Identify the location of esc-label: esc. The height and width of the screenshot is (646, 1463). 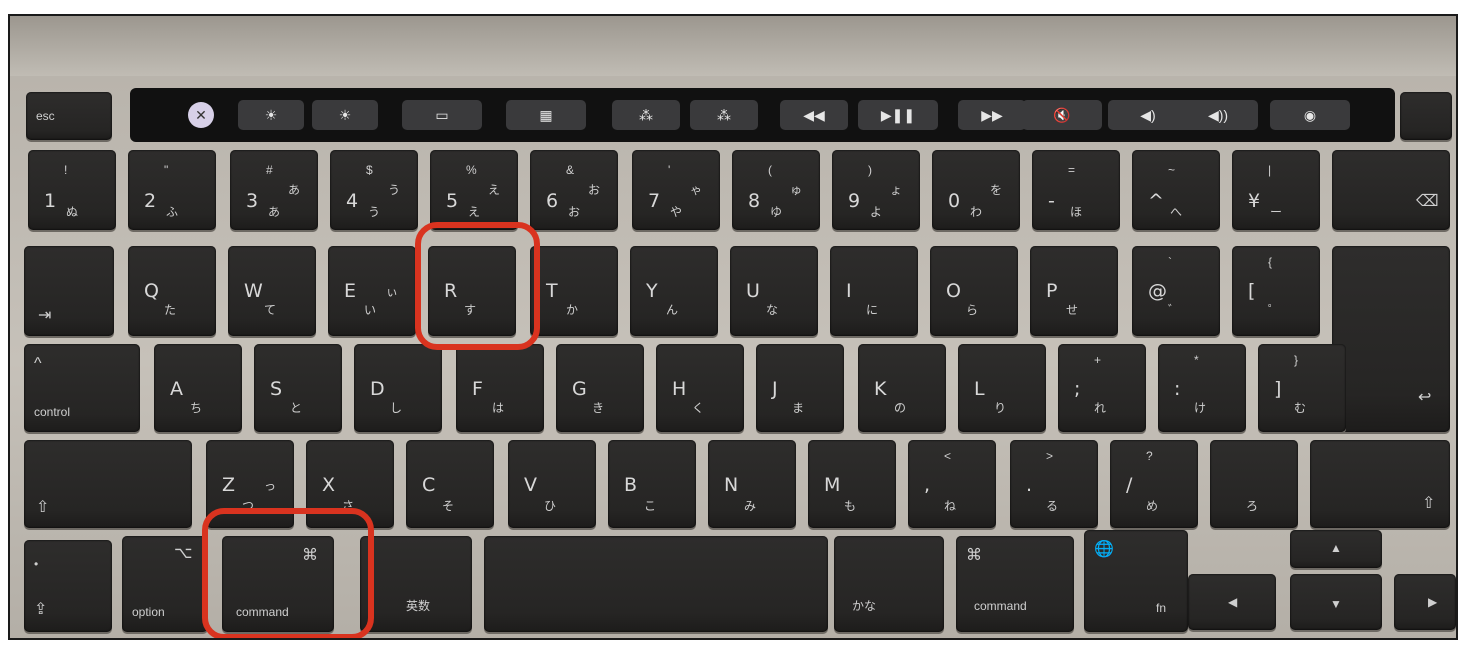
(45, 116).